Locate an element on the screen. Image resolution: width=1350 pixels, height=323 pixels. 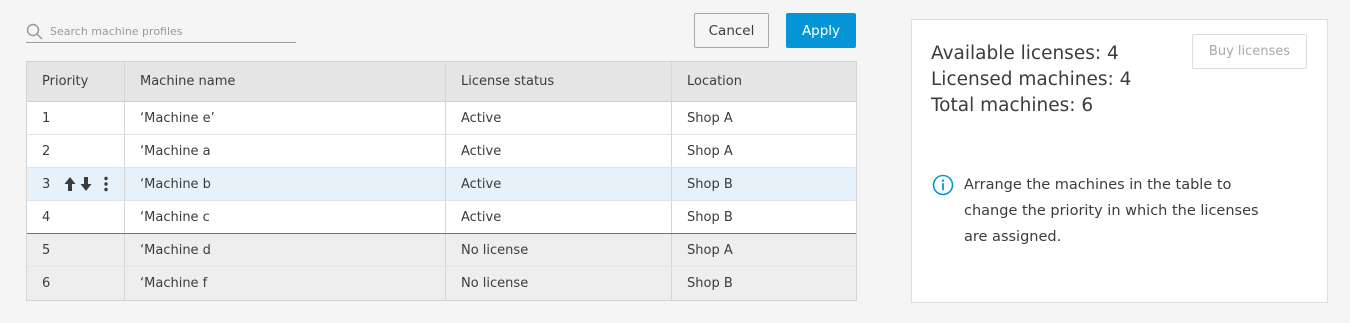
column-header-machine-name: Machine name is located at coordinates (285, 81).